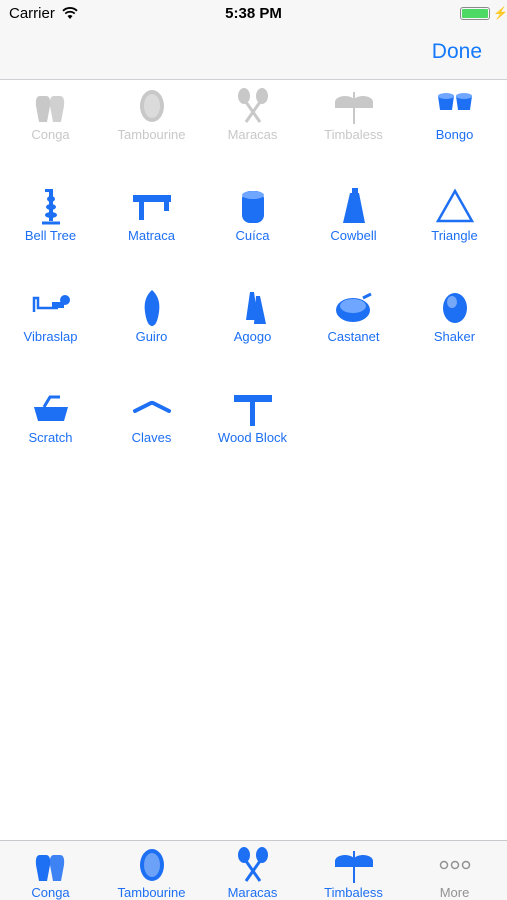 The image size is (507, 900). I want to click on instrument-label: Claves, so click(151, 437).